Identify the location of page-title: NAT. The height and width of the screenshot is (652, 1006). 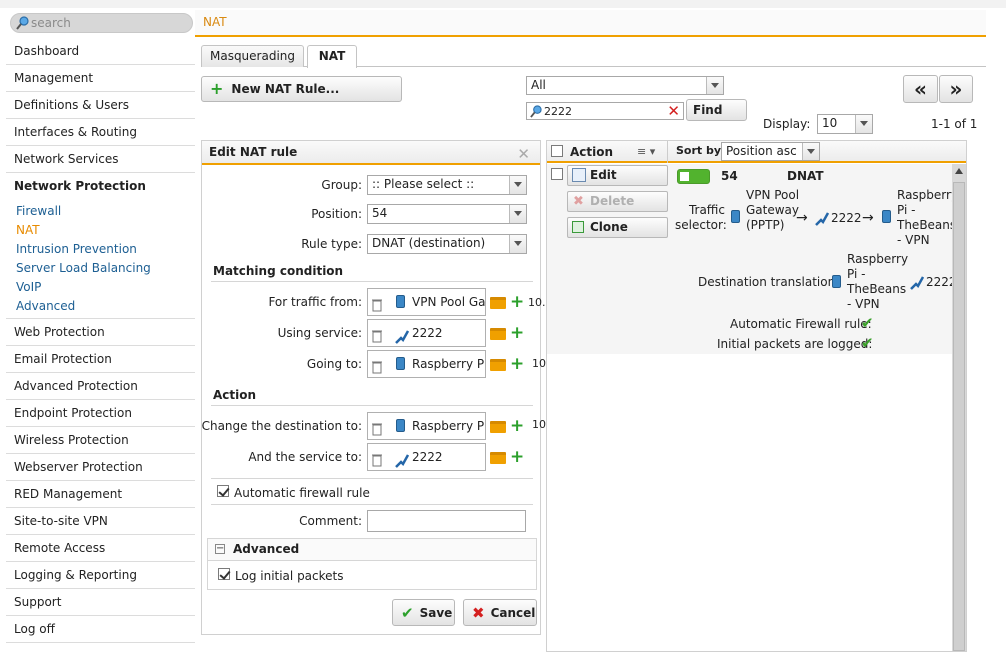
(590, 23).